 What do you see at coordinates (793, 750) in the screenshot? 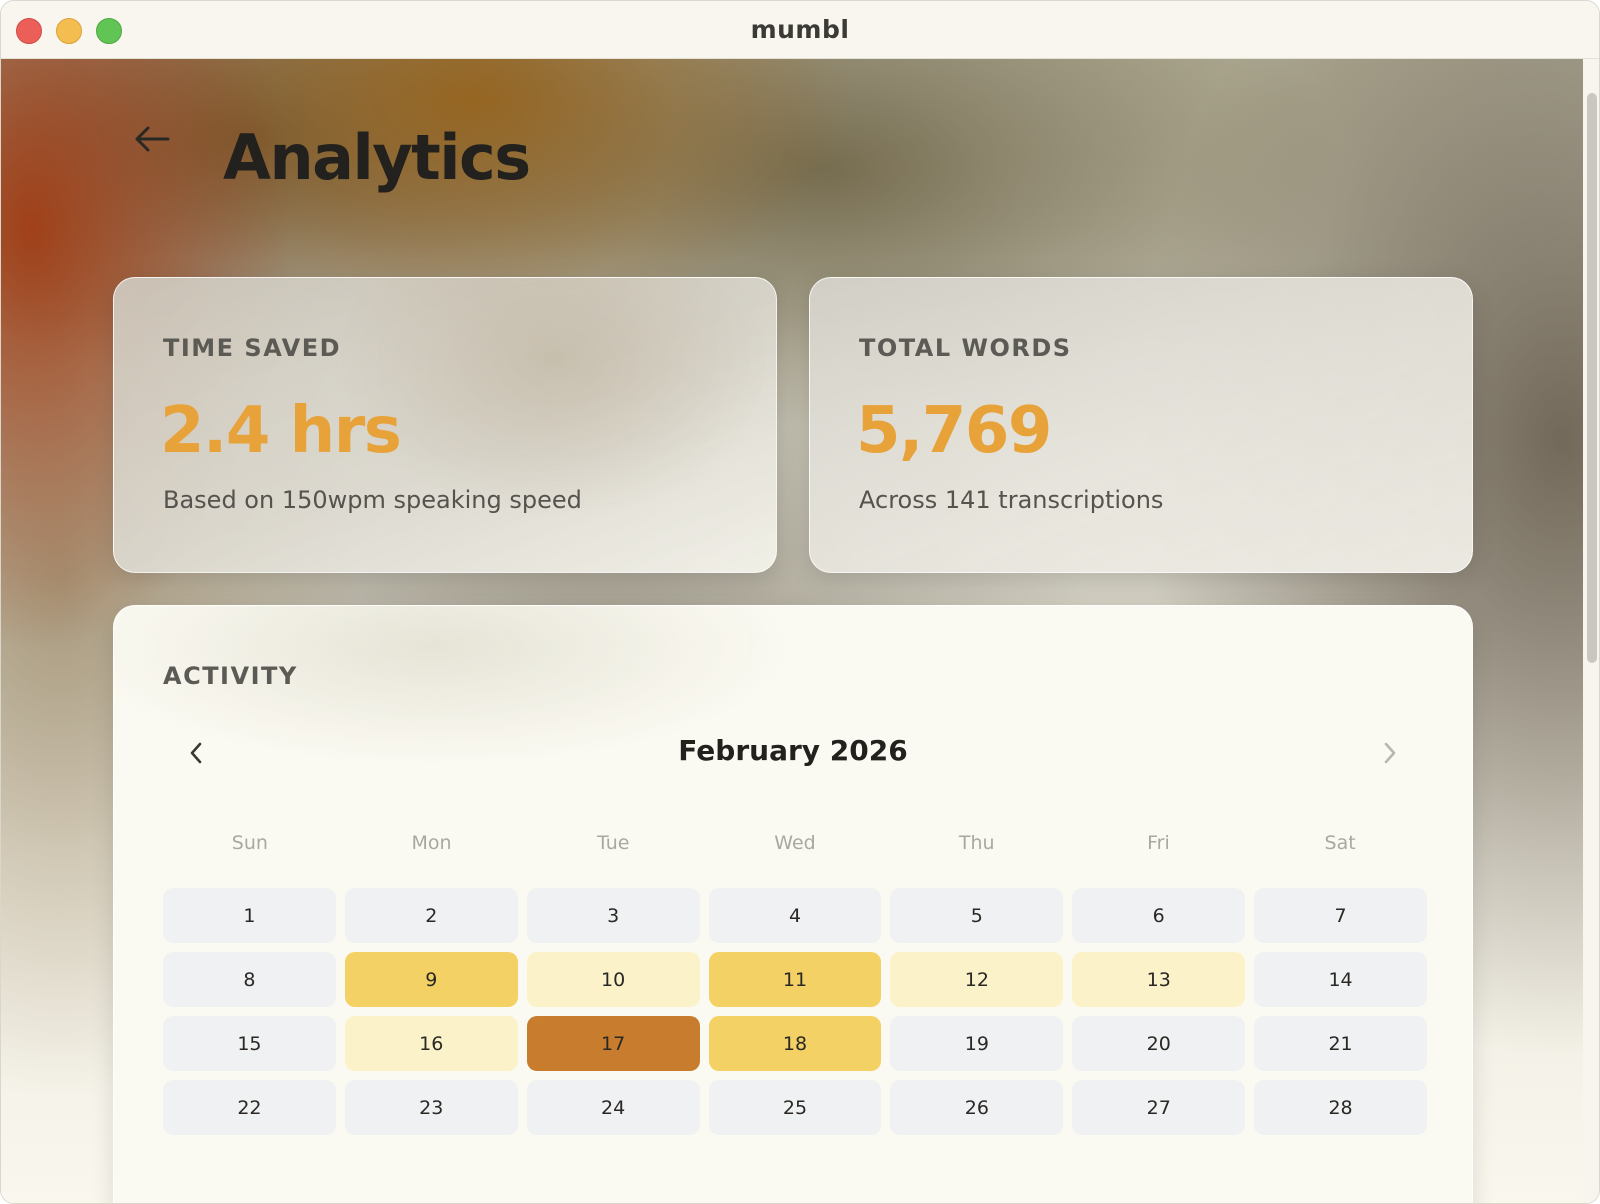
I see `calendar-month-title: February 2026` at bounding box center [793, 750].